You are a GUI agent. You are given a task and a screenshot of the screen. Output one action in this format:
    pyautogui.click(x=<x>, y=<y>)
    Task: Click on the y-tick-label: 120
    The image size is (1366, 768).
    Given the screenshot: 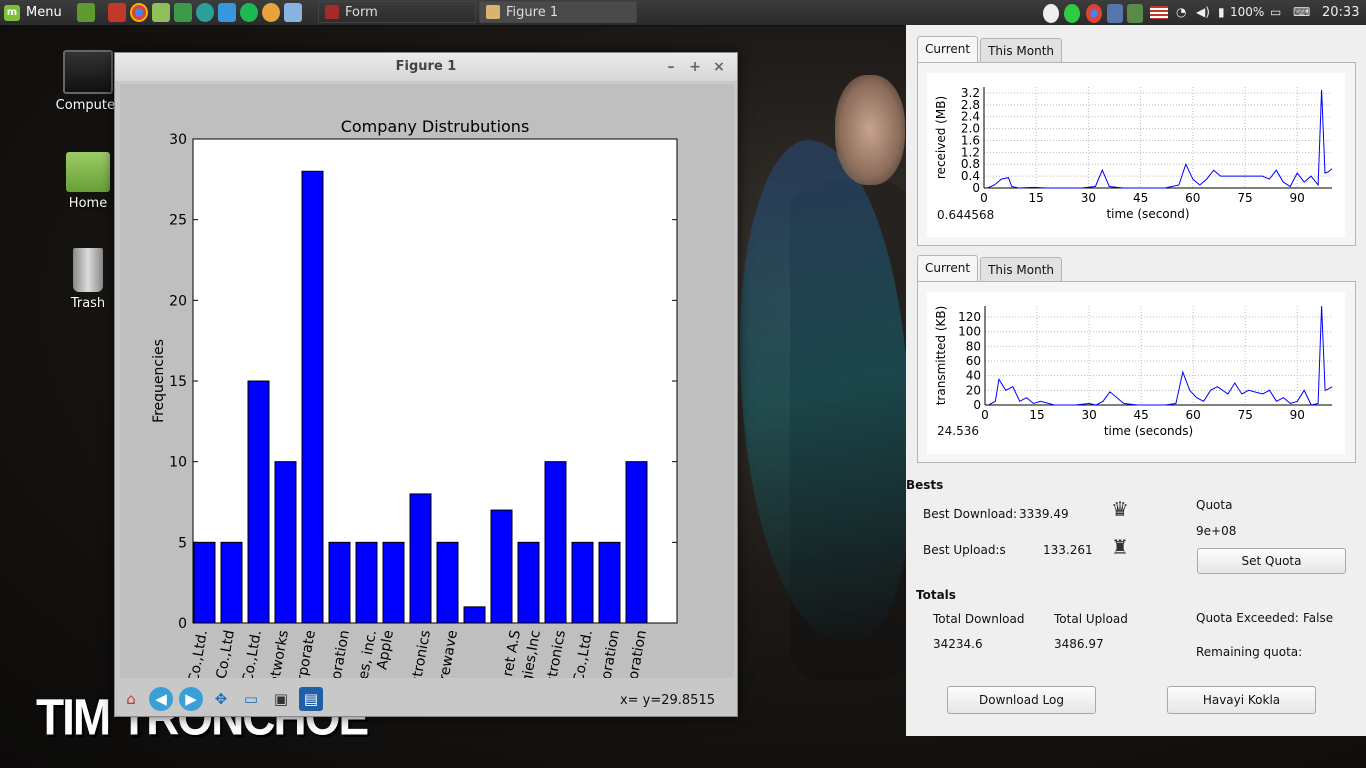 What is the action you would take?
    pyautogui.click(x=969, y=317)
    